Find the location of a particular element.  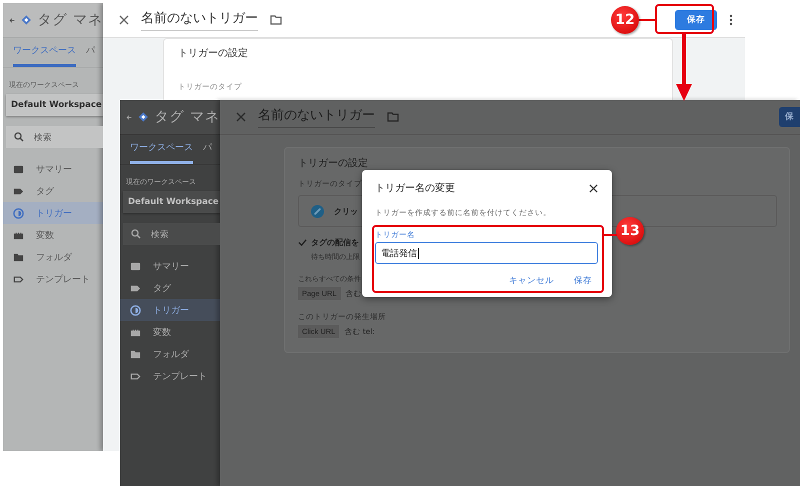

trigger-type-name: クリッ is located at coordinates (346, 211).